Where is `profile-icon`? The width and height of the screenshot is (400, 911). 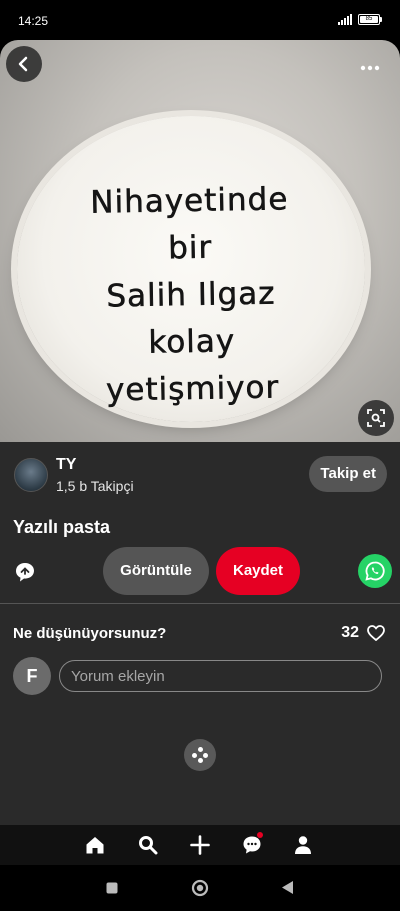 profile-icon is located at coordinates (303, 845).